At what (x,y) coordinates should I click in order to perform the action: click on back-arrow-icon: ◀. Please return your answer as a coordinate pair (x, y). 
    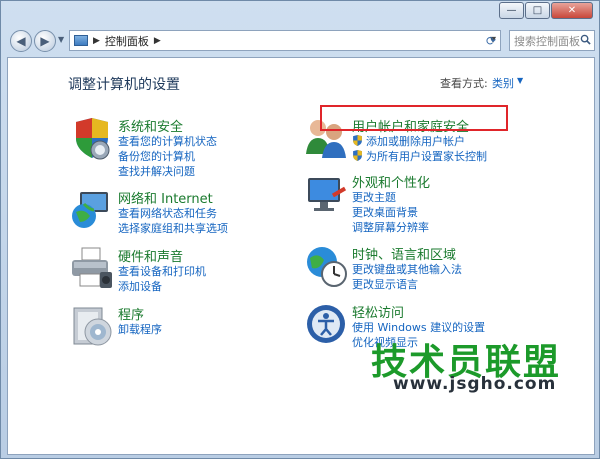
    Looking at the image, I should click on (21, 41).